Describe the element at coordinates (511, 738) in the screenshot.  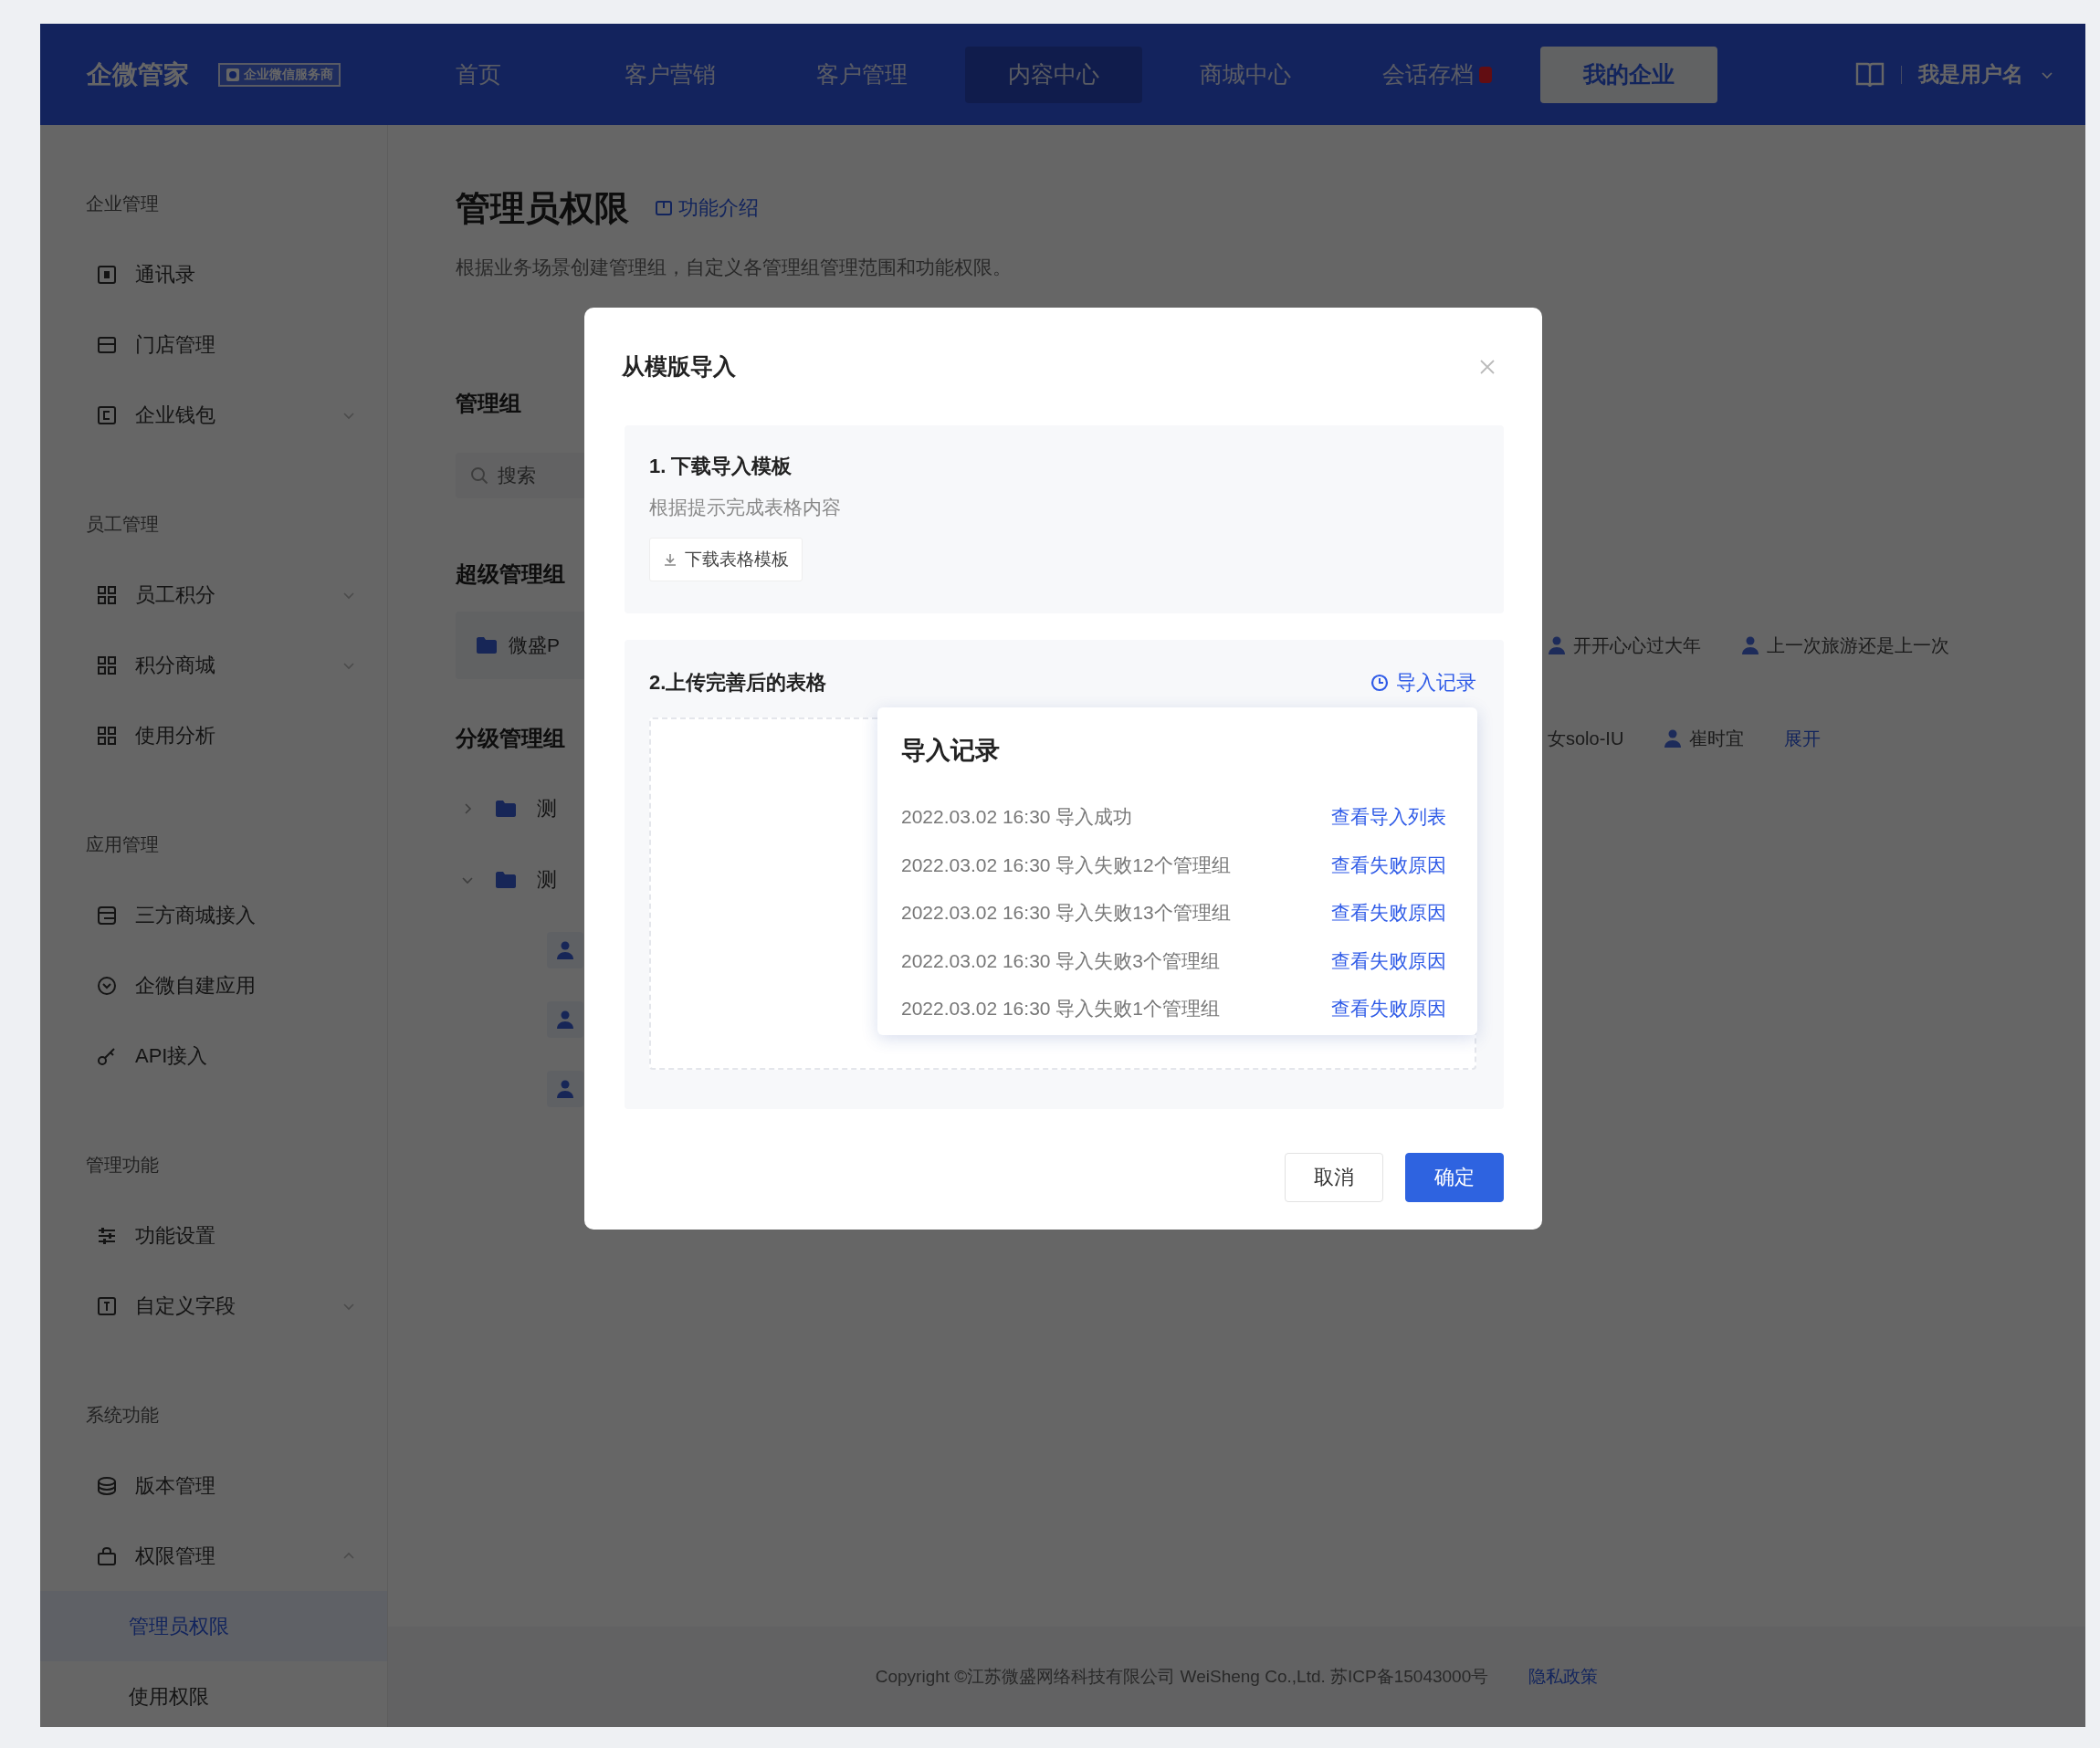
I see `section-heading: 分级管理组` at that location.